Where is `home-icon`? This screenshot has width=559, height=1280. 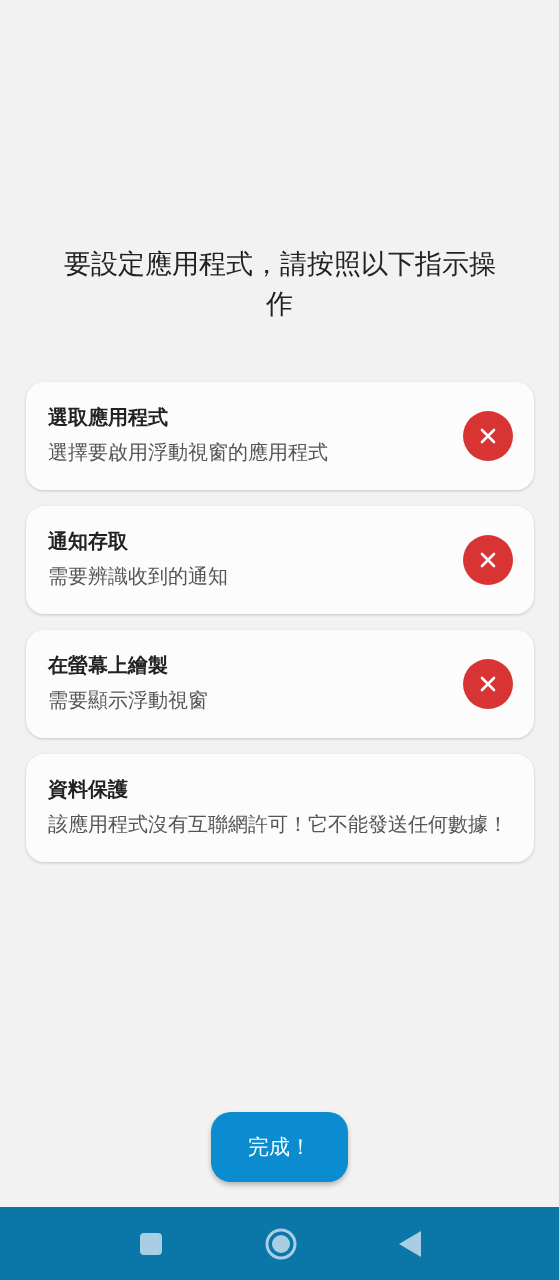 home-icon is located at coordinates (280, 1243).